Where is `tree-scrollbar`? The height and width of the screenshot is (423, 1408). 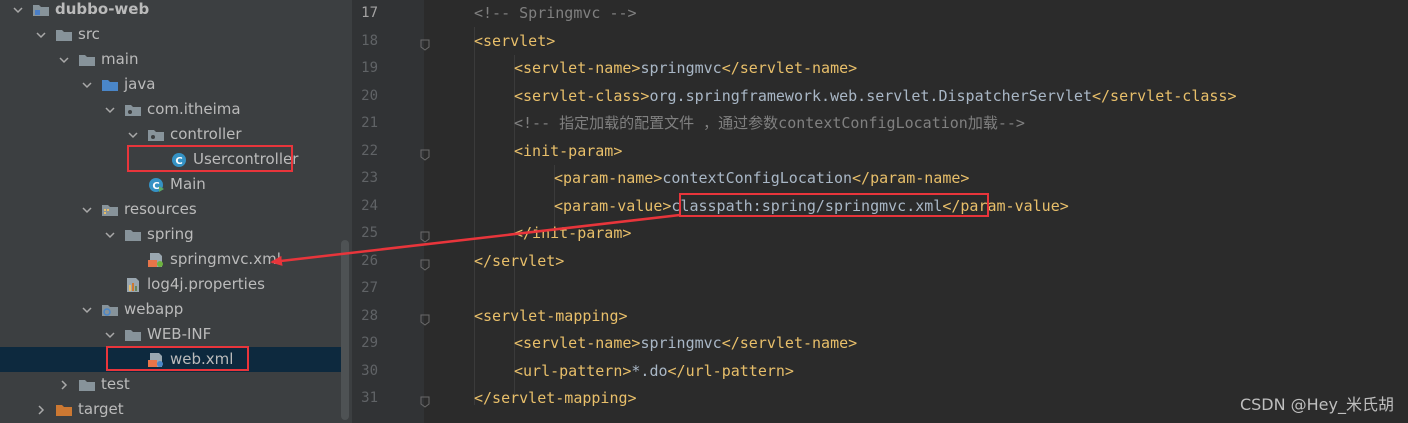 tree-scrollbar is located at coordinates (345, 330).